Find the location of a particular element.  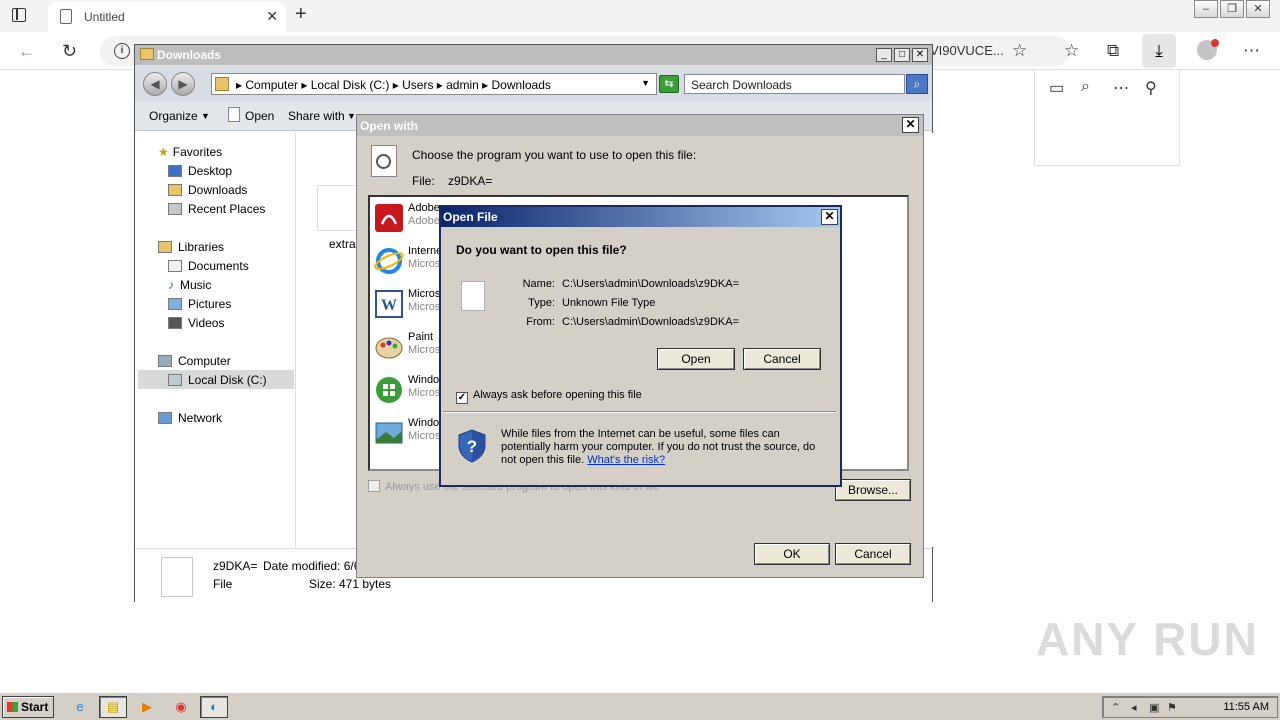

risk-link: What's the risk? is located at coordinates (626, 460).